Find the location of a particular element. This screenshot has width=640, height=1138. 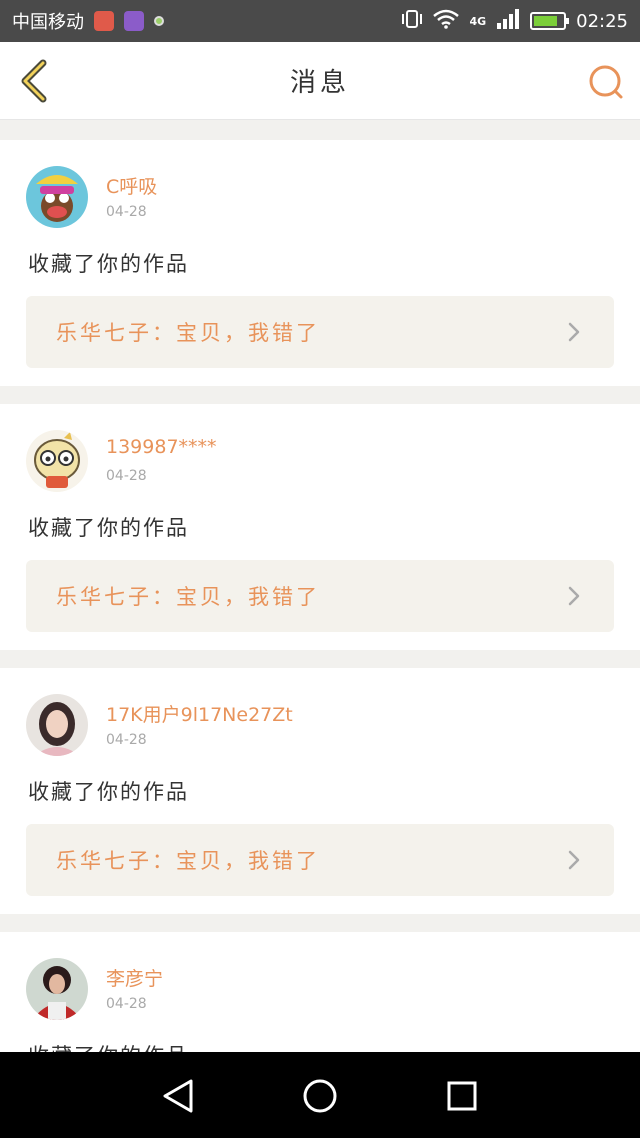

wifi-icon is located at coordinates (446, 21).